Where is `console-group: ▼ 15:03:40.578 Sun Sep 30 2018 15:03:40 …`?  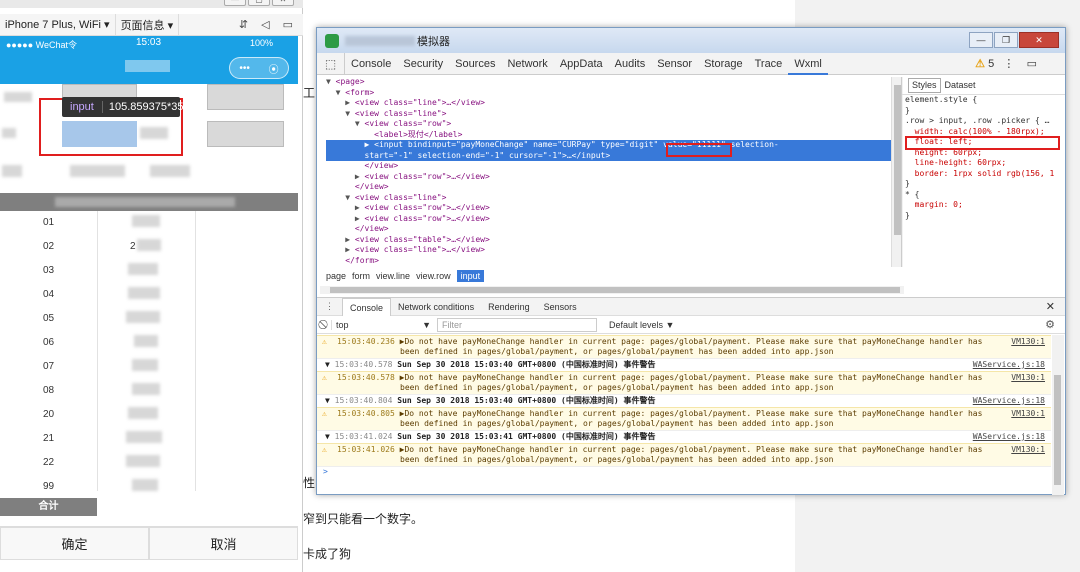 console-group: ▼ 15:03:40.578 Sun Sep 30 2018 15:03:40 … is located at coordinates (684, 364).